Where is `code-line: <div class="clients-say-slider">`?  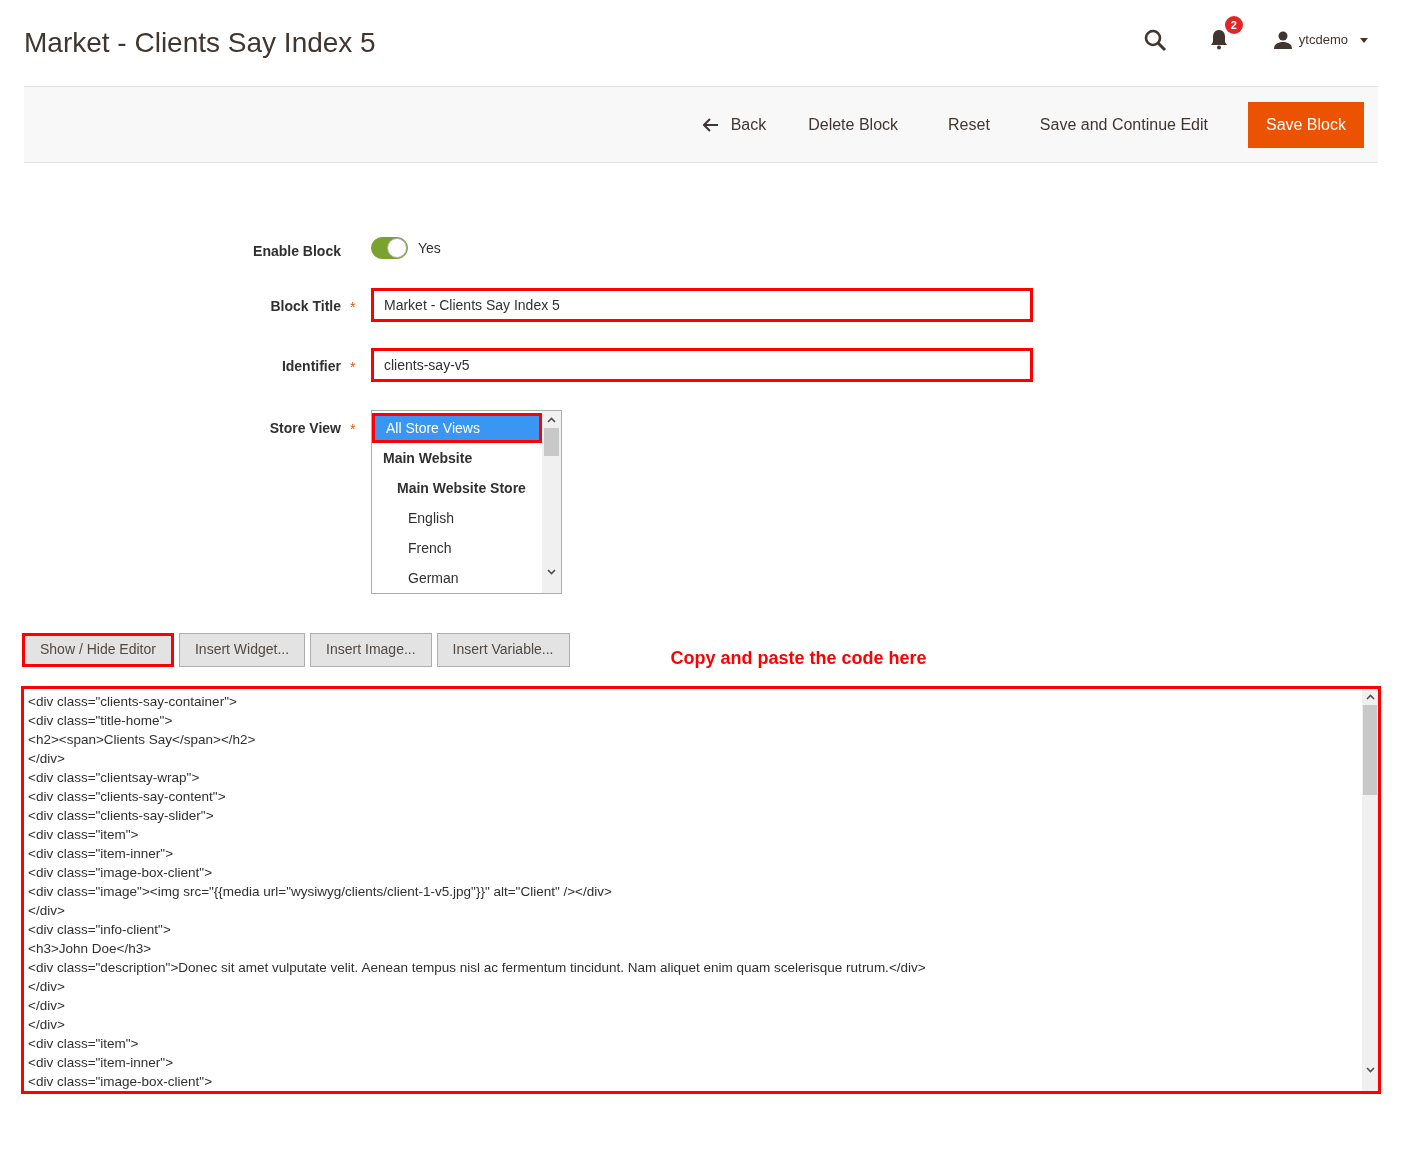
code-line: <div class="clients-say-slider"> is located at coordinates (121, 816).